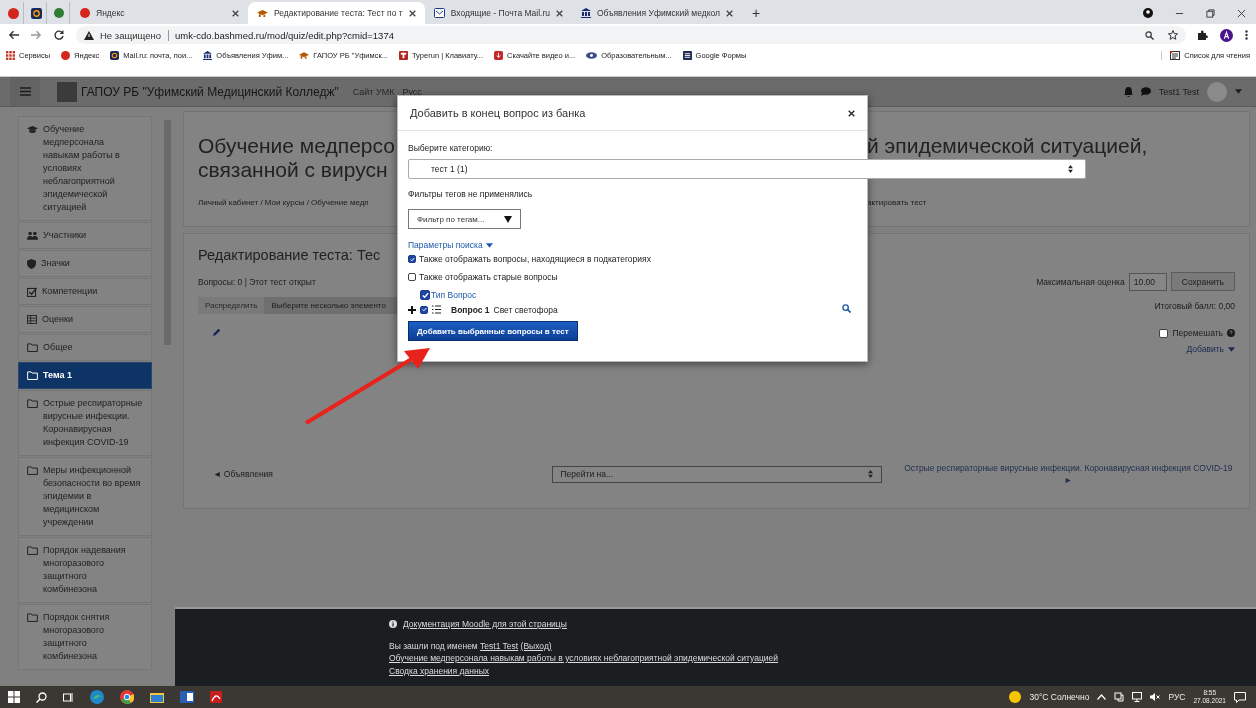  What do you see at coordinates (1177, 697) in the screenshot?
I see `input-language: РУС` at bounding box center [1177, 697].